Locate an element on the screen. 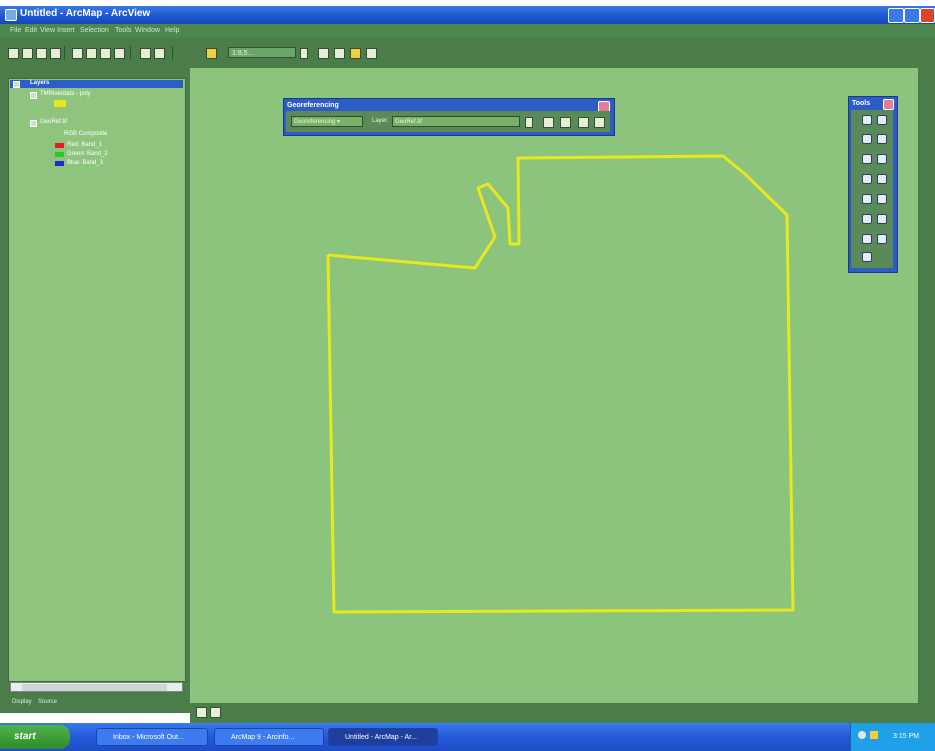  layout-toolbar-area is located at coordinates (562, 713).